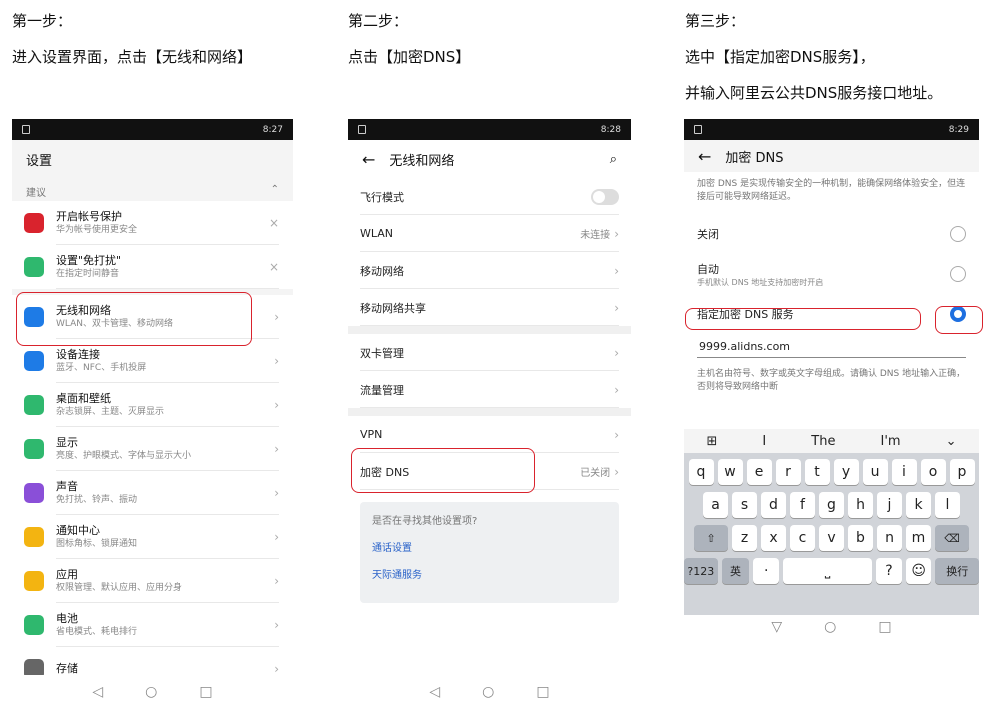  What do you see at coordinates (152, 493) in the screenshot?
I see `settings-item: 声音 免打扰、铃声、振动 ›` at bounding box center [152, 493].